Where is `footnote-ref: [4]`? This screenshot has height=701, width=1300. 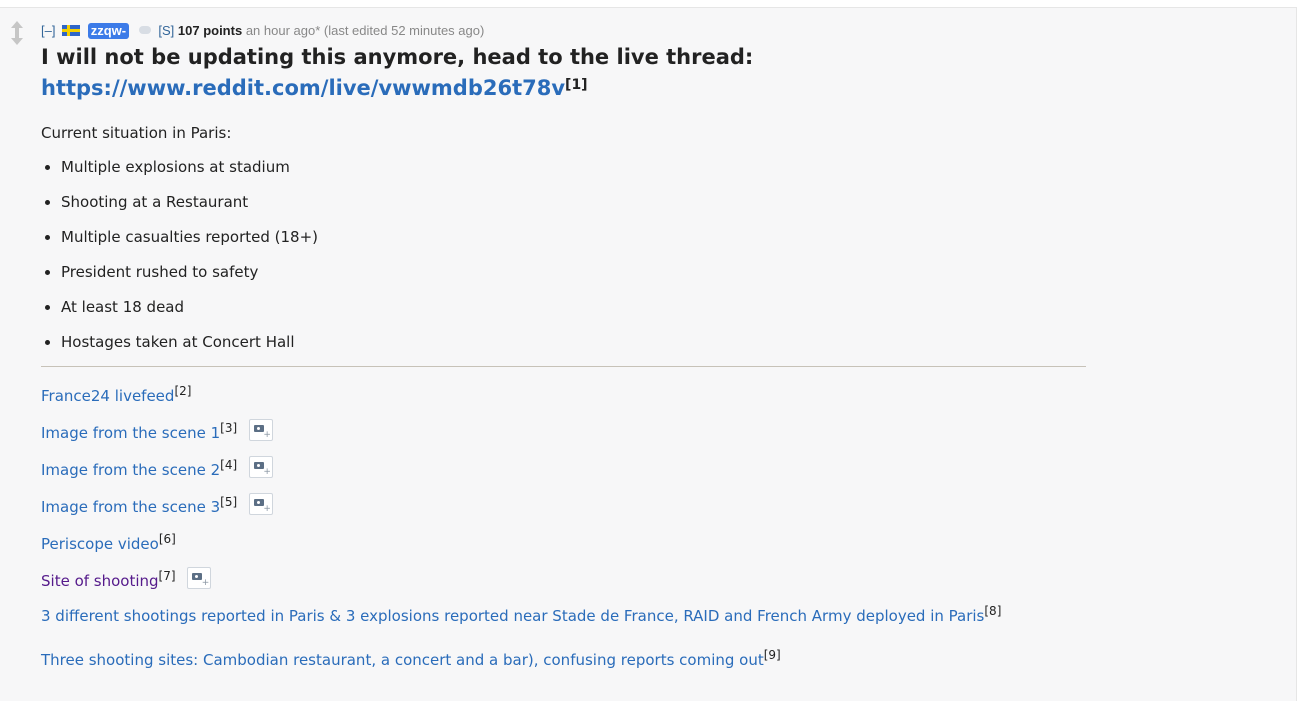
footnote-ref: [4] is located at coordinates (229, 465).